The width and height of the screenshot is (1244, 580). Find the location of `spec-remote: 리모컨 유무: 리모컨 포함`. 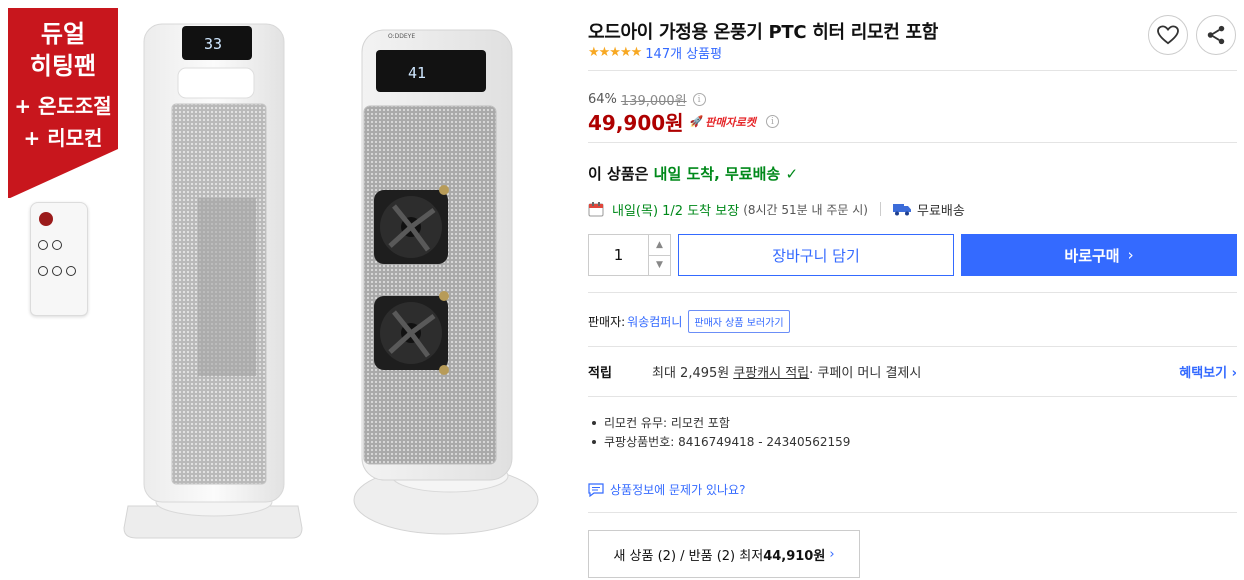

spec-remote: 리모컨 유무: 리모컨 포함 is located at coordinates (667, 423).